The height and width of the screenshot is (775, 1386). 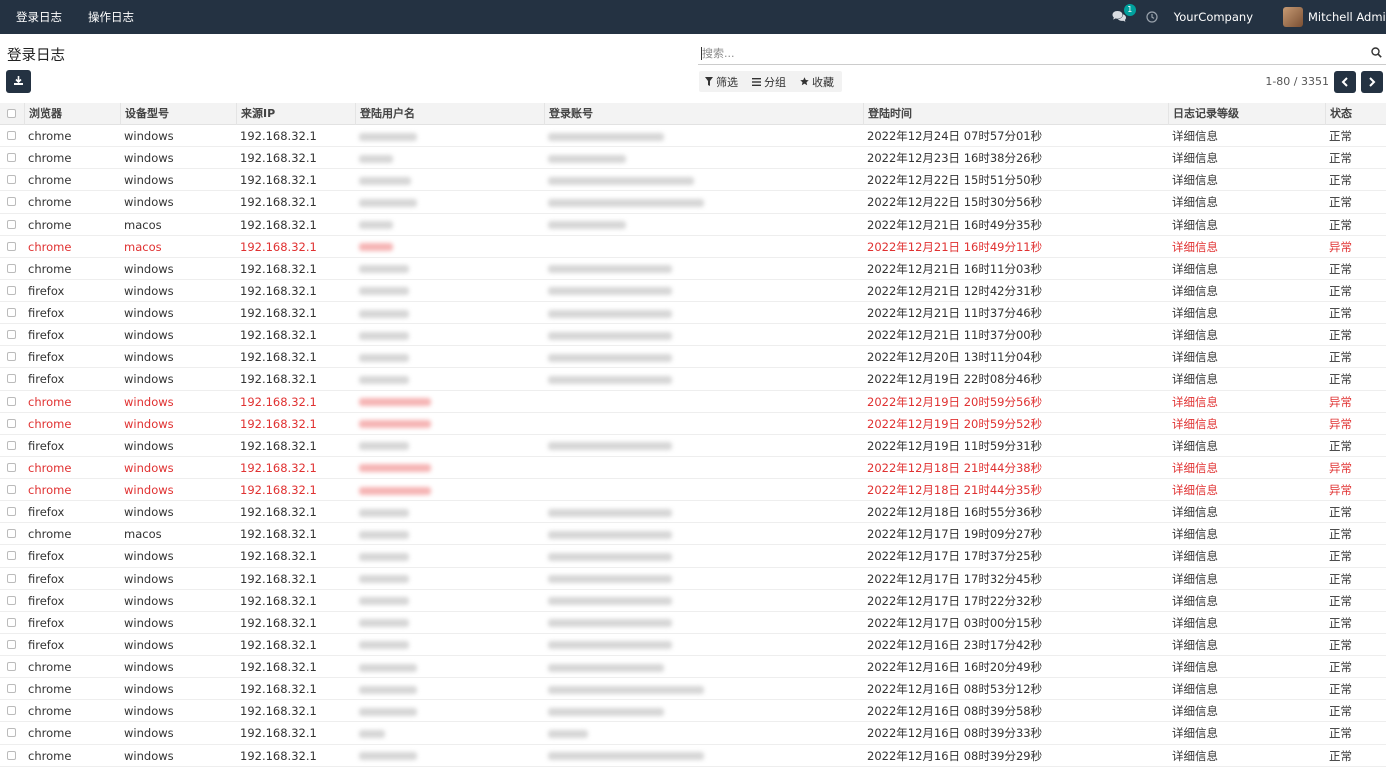 I want to click on column-header-account: 登录账号, so click(x=703, y=114).